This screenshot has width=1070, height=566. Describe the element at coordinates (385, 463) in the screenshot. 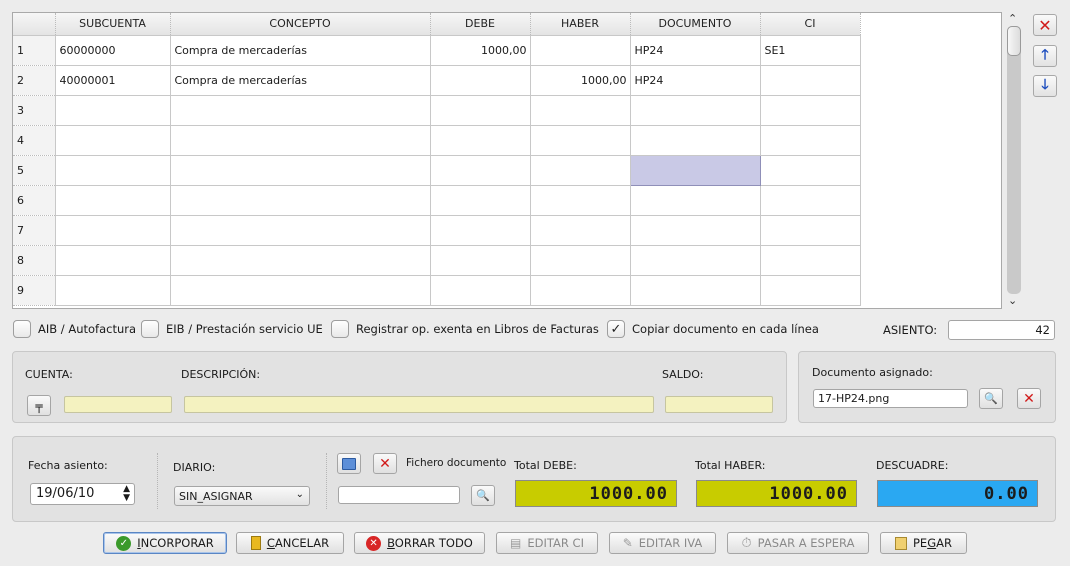

I see `remove-document-button: ✕` at that location.